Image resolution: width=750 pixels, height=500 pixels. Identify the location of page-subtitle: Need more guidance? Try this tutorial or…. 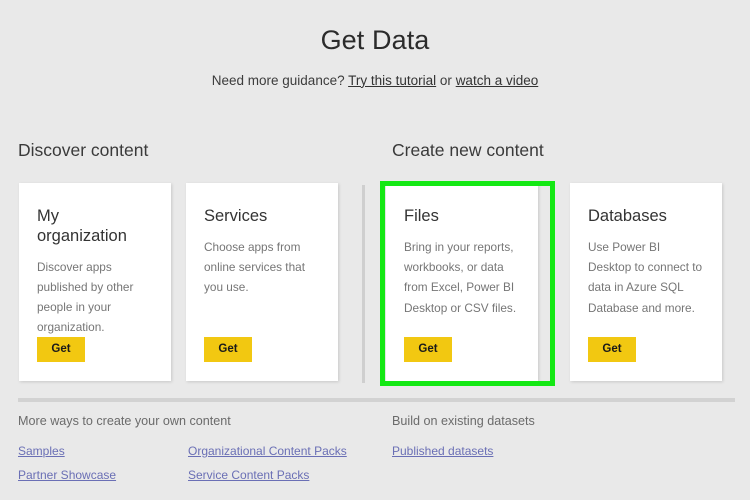
(375, 81).